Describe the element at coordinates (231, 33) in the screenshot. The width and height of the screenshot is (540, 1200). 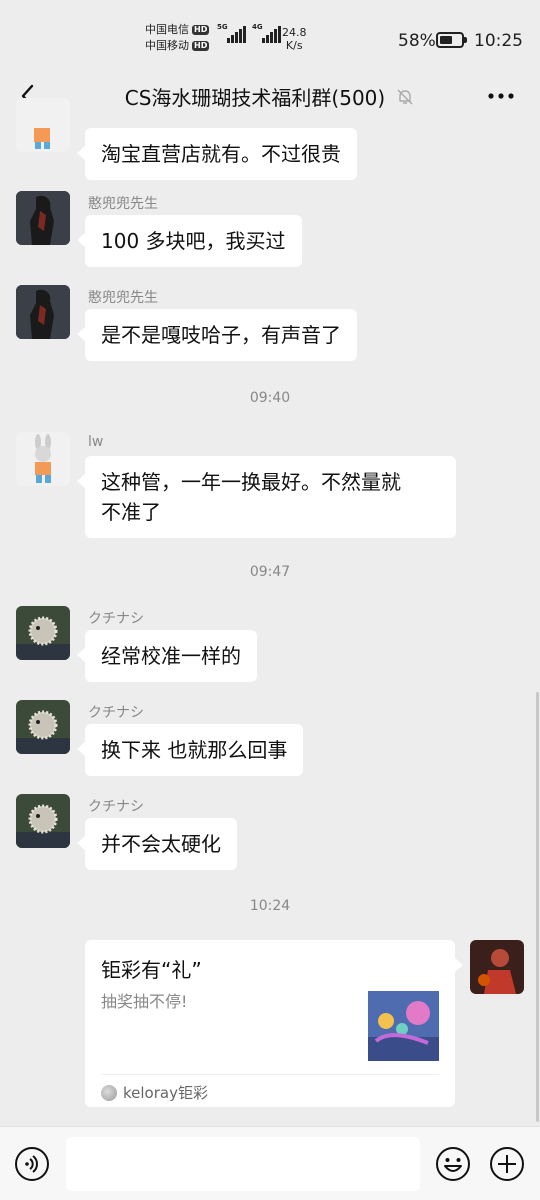
I see `signal-5g-icon: 5G` at that location.